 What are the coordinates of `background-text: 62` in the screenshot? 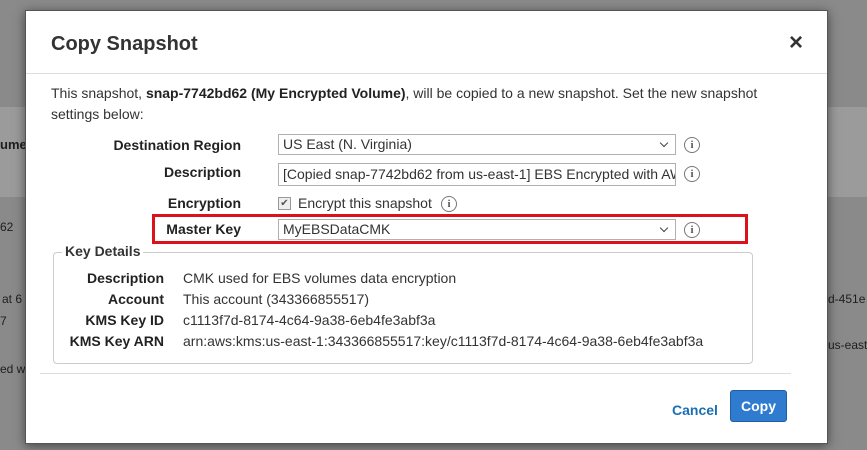 It's located at (7, 227).